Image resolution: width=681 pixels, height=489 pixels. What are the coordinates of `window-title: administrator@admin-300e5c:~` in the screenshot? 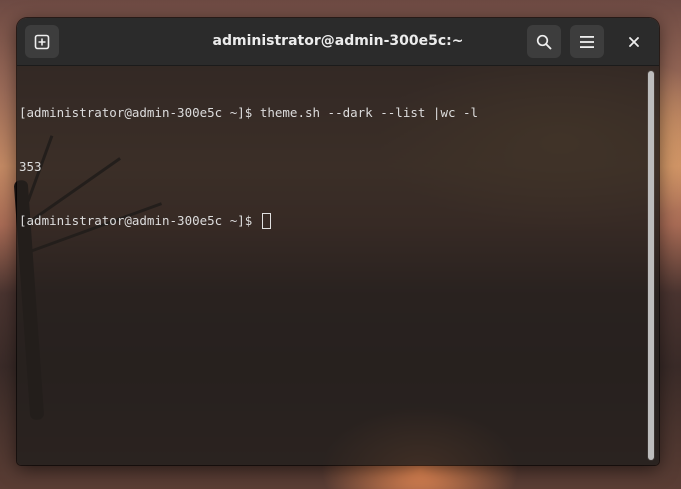 It's located at (338, 41).